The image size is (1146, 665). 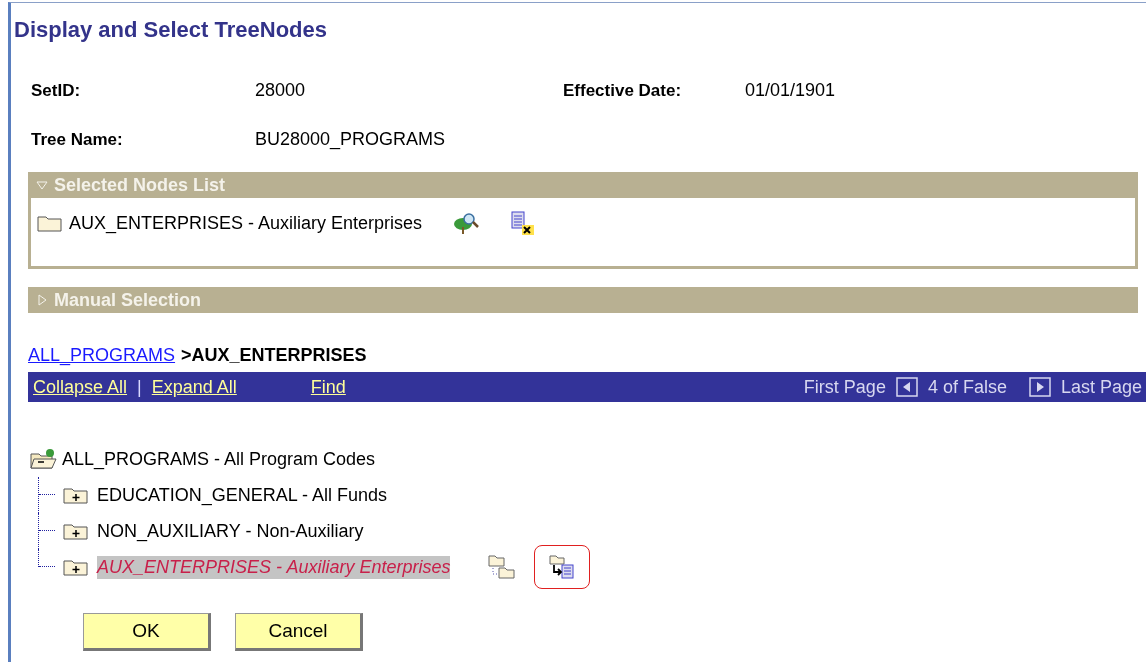 I want to click on open-folder-icon, so click(x=44, y=459).